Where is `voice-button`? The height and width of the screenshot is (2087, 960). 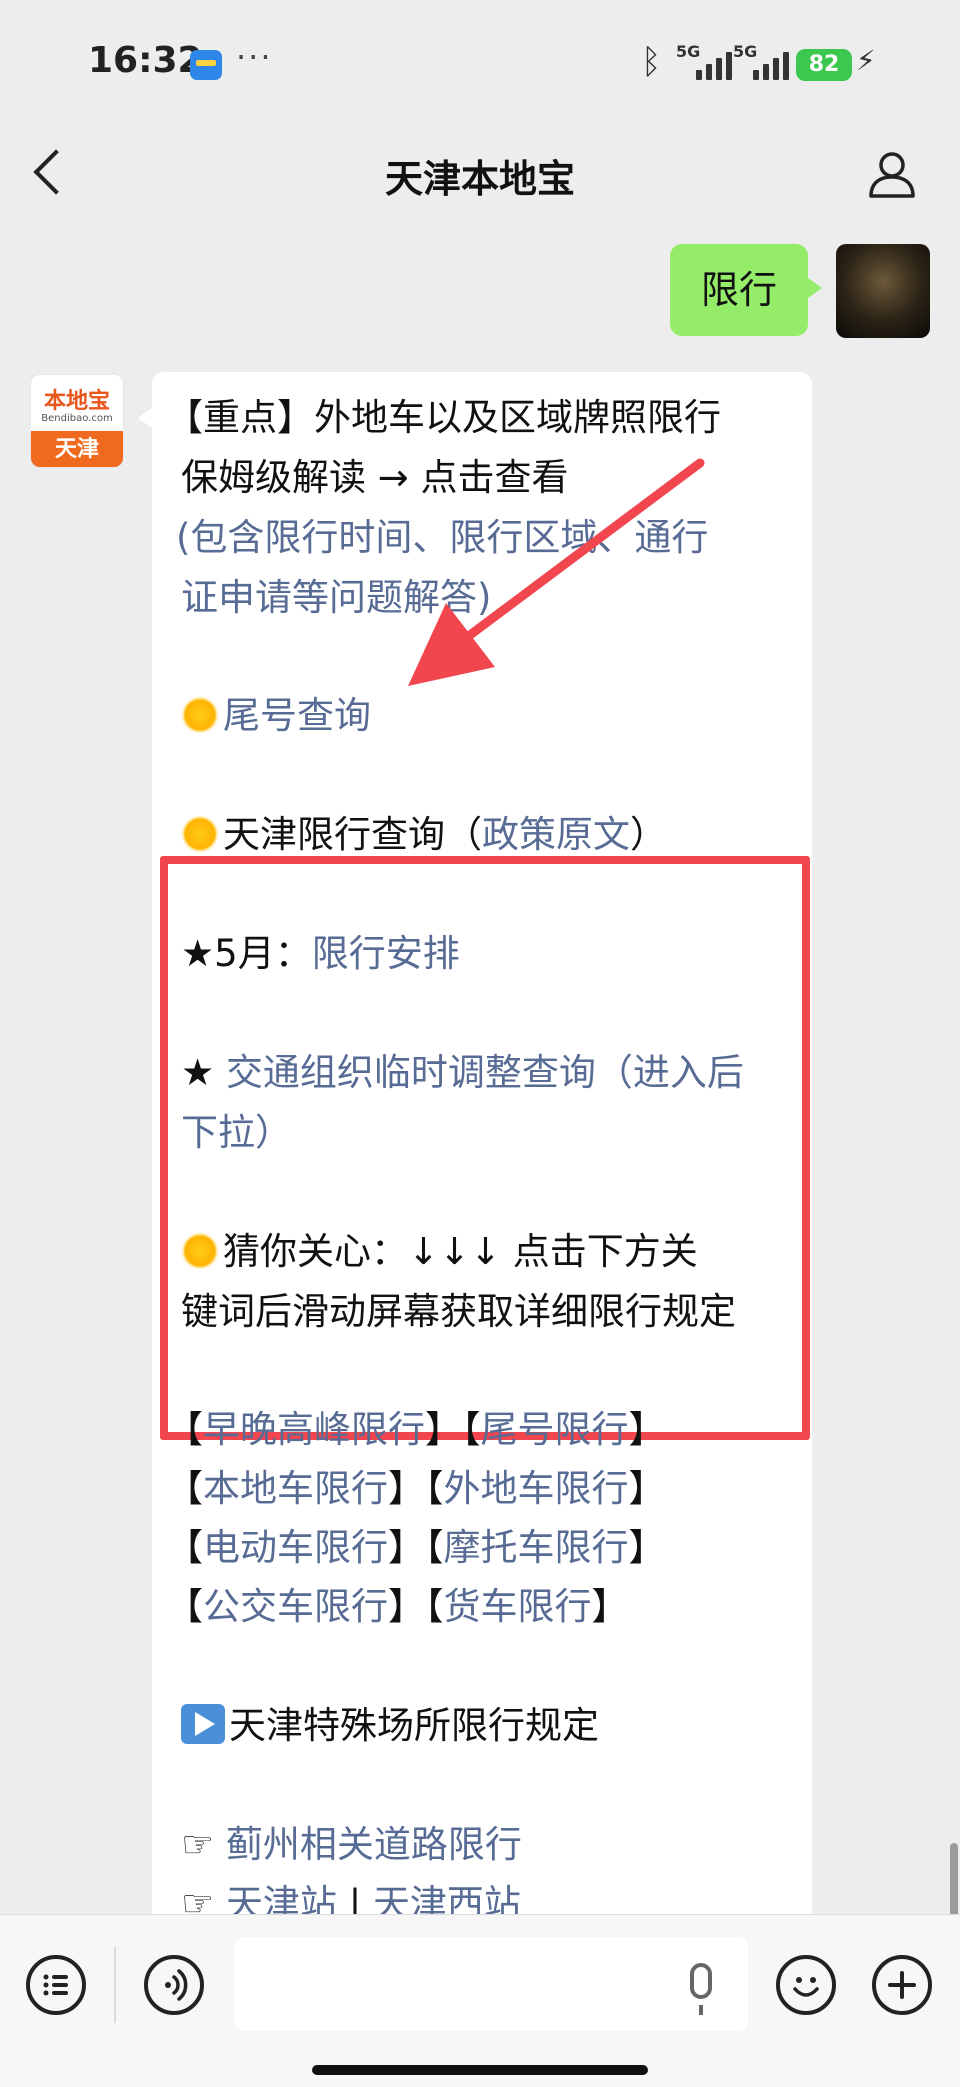
voice-button is located at coordinates (174, 1985).